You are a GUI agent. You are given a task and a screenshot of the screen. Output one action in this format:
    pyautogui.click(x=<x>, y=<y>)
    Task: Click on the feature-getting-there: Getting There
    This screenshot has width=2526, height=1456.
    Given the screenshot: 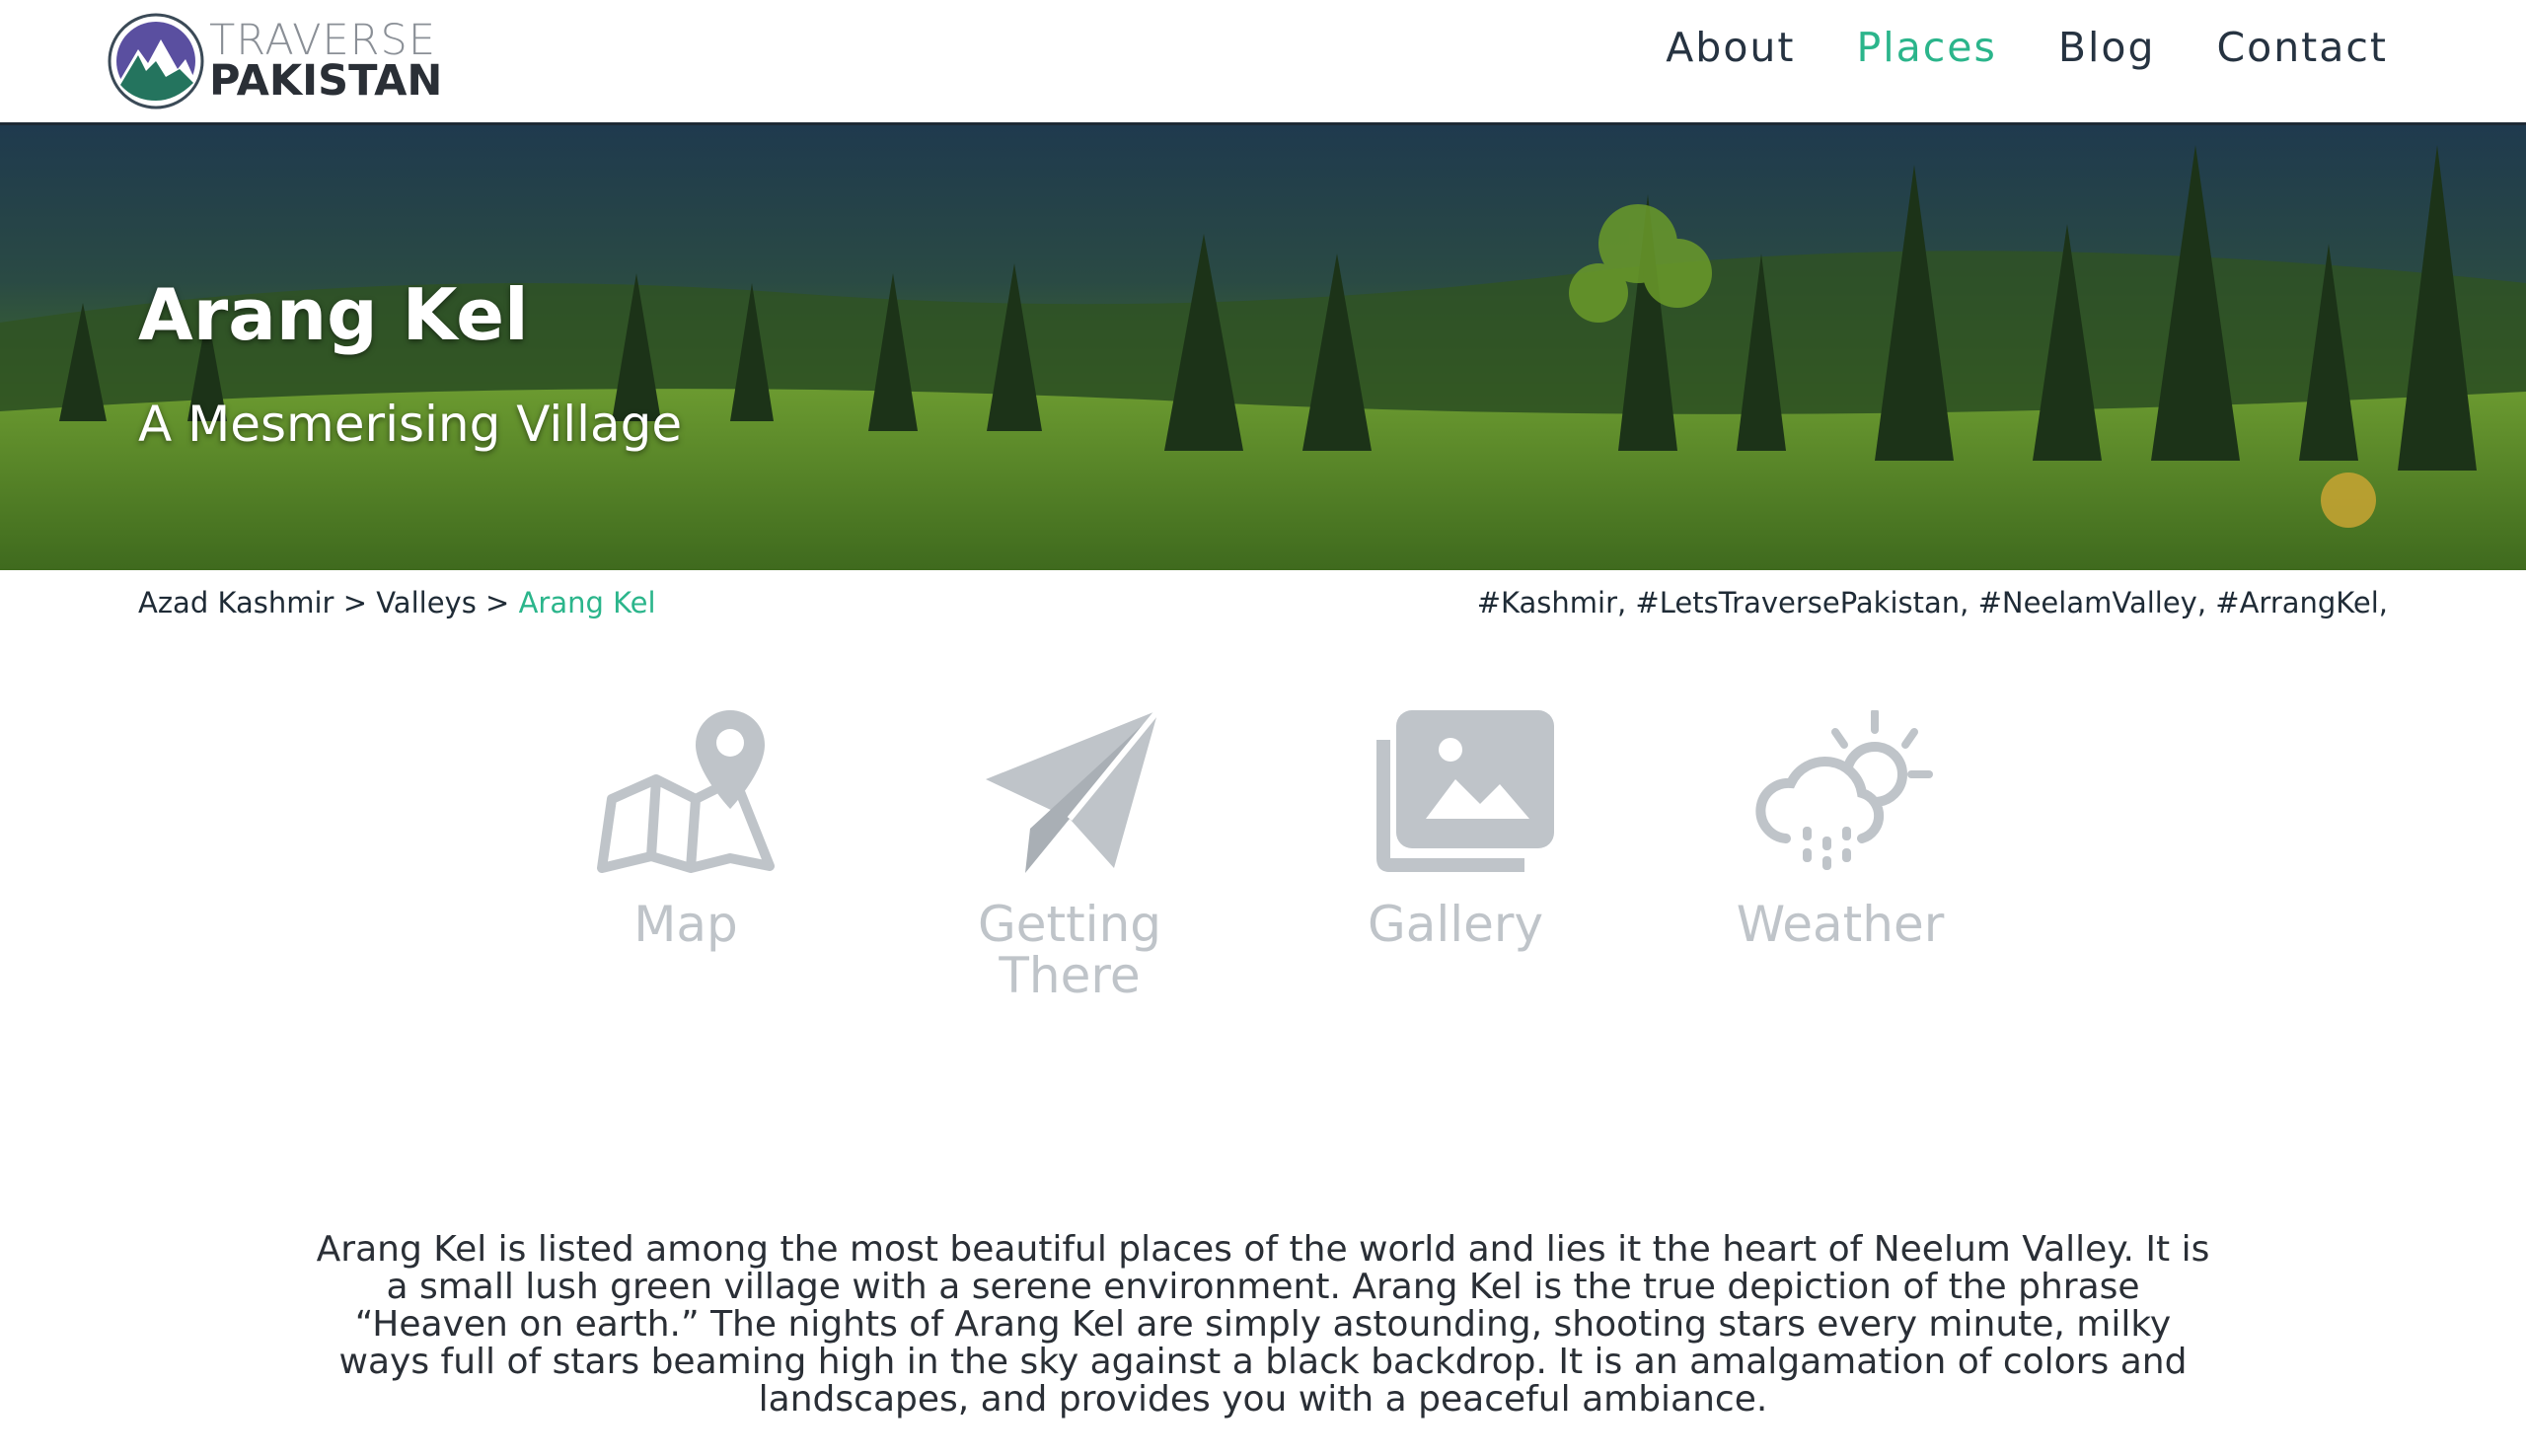 What is the action you would take?
    pyautogui.click(x=1069, y=855)
    